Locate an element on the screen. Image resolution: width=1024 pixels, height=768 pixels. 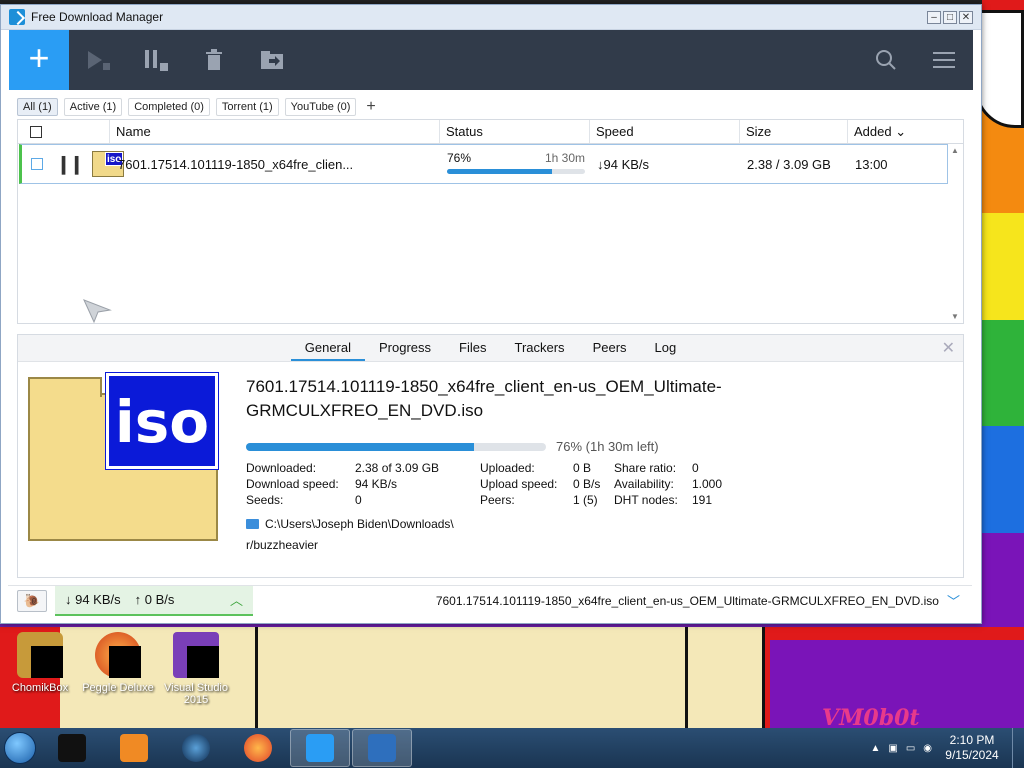
scroll-up-icon: ▲ is located at coordinates (955, 150).